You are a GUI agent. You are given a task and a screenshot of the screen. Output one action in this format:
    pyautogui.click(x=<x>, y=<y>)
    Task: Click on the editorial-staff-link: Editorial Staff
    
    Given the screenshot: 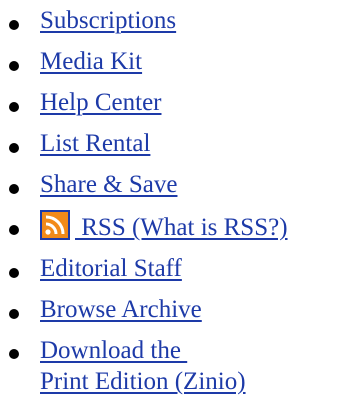 What is the action you would take?
    pyautogui.click(x=111, y=268)
    